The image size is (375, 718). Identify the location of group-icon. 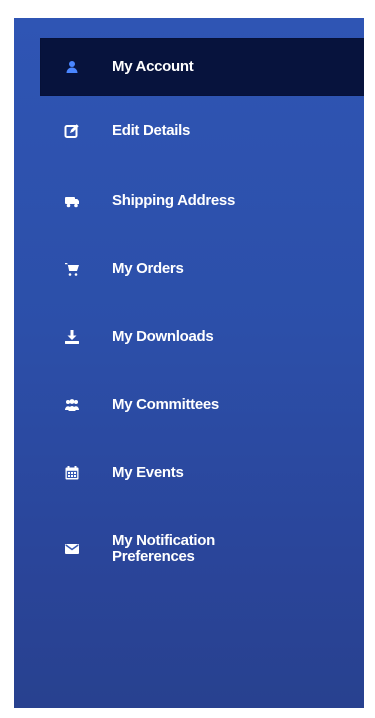
(72, 405).